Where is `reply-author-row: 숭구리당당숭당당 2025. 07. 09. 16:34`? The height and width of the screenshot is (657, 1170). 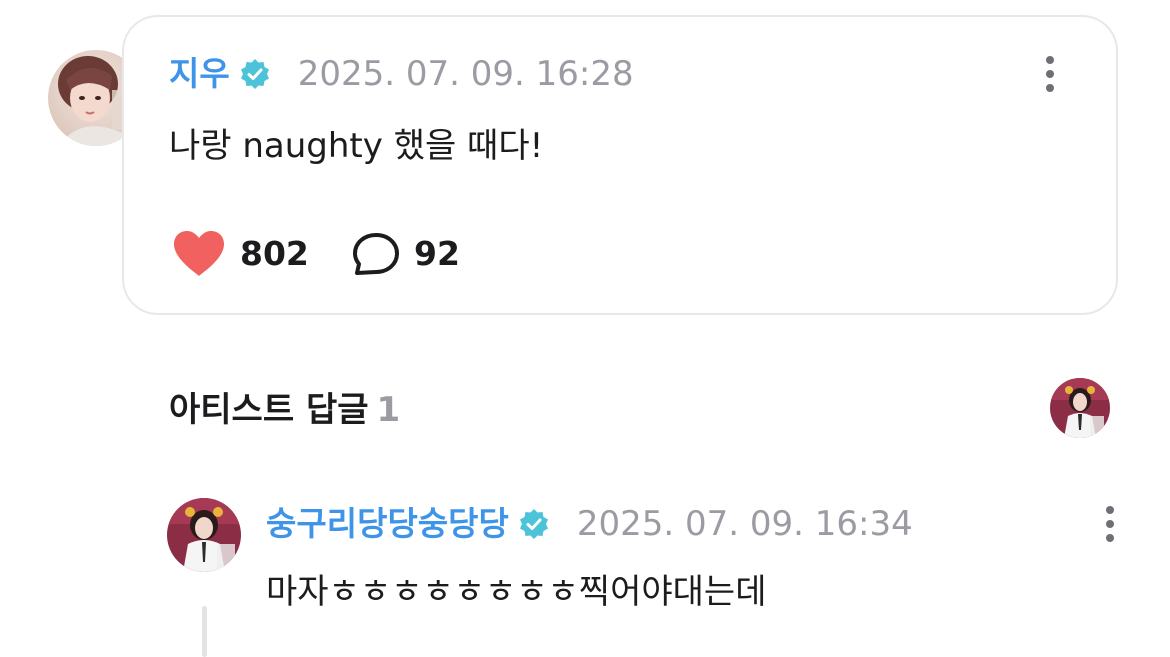
reply-author-row: 숭구리당당숭당당 2025. 07. 09. 16:34 is located at coordinates (589, 524).